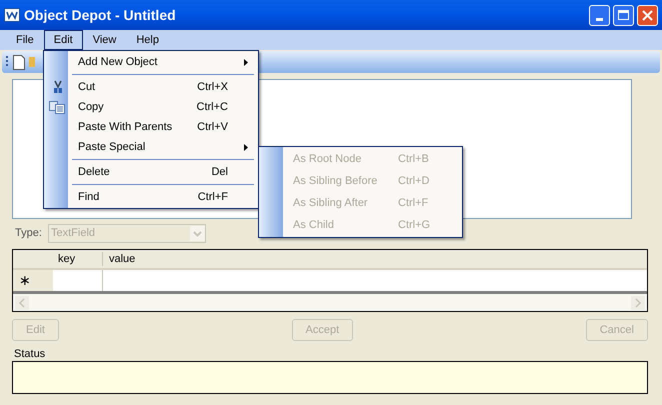  What do you see at coordinates (104, 40) in the screenshot?
I see `menu-item: View` at bounding box center [104, 40].